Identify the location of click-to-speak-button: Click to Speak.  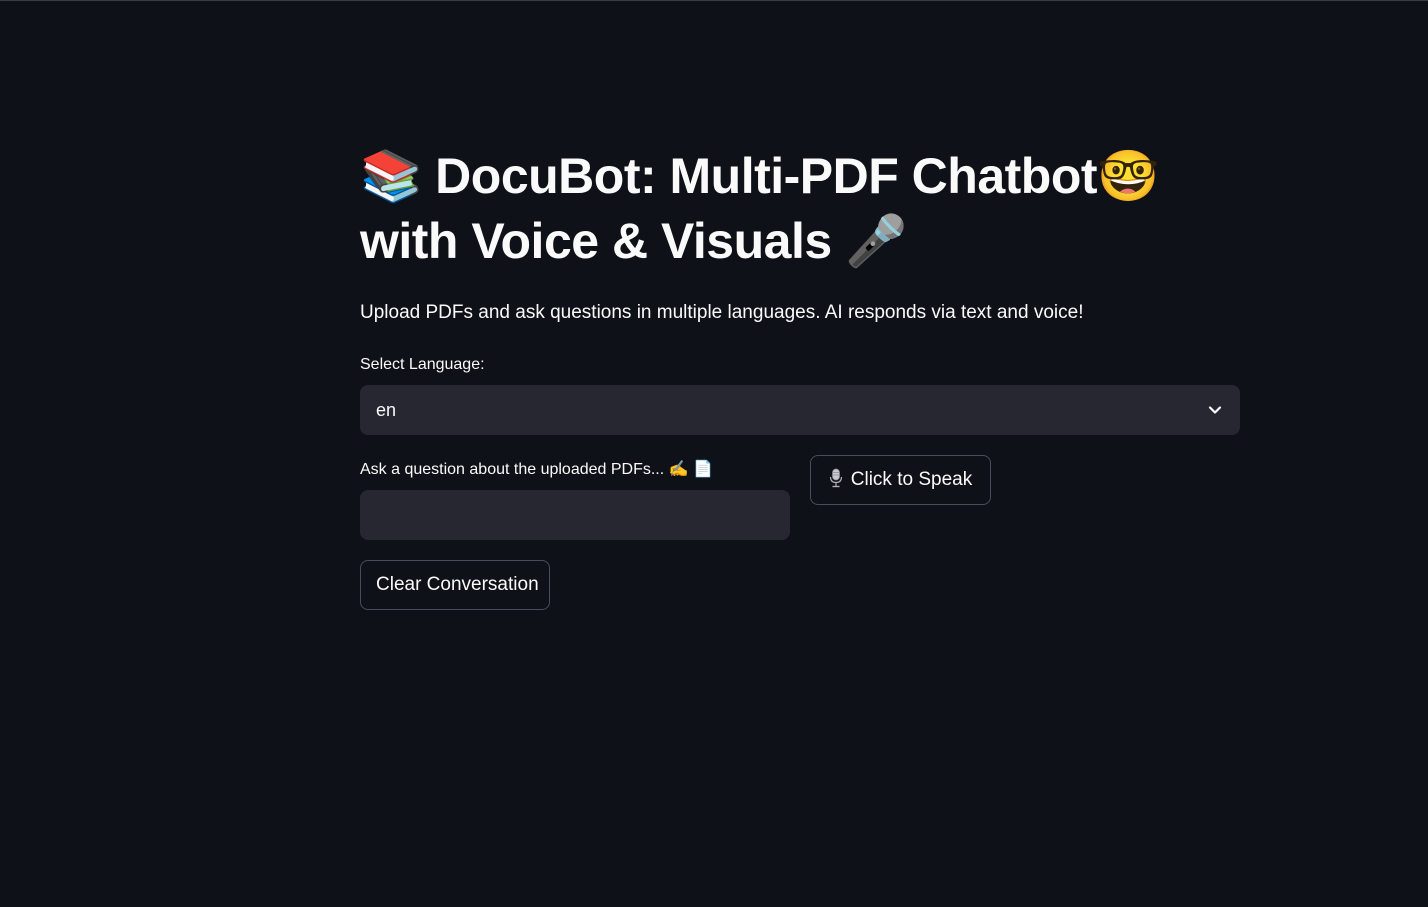
(900, 480).